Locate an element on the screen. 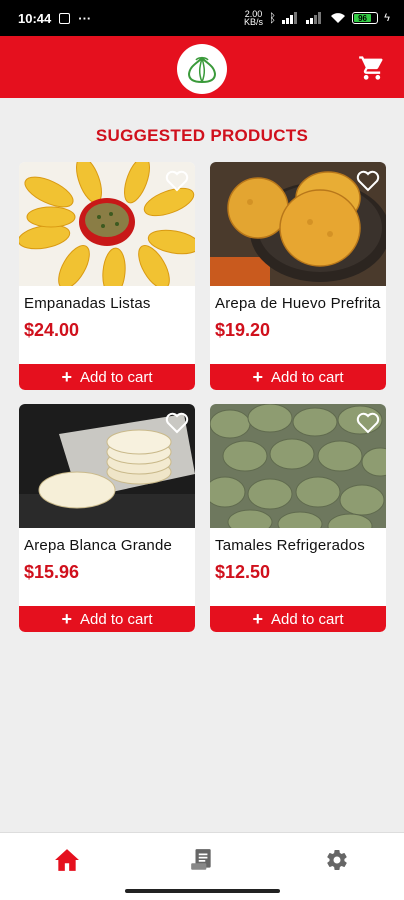 The width and height of the screenshot is (404, 900). product-card: Empanadas Listas $24.00 + Add to cart is located at coordinates (107, 276).